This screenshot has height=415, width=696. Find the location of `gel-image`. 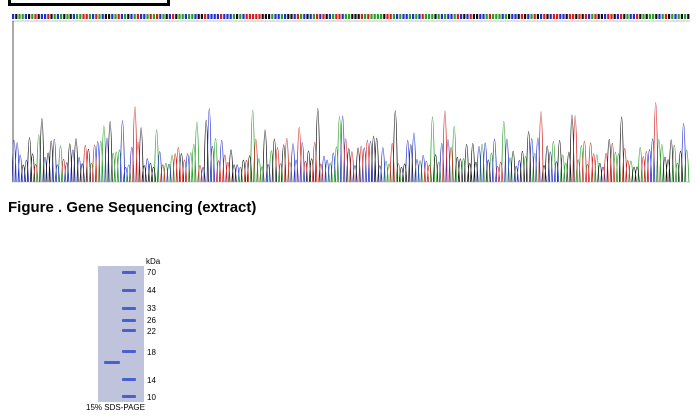

gel-image is located at coordinates (121, 334).